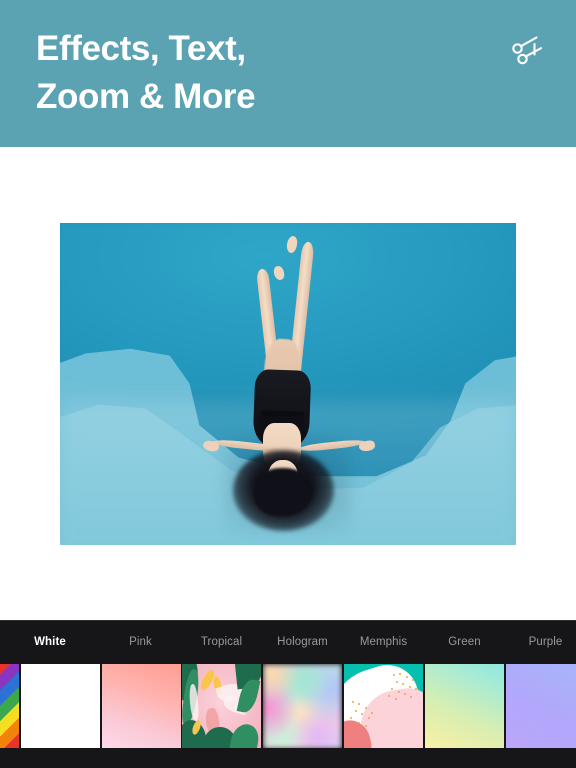 The width and height of the screenshot is (576, 768). I want to click on foot-right, so click(278, 272).